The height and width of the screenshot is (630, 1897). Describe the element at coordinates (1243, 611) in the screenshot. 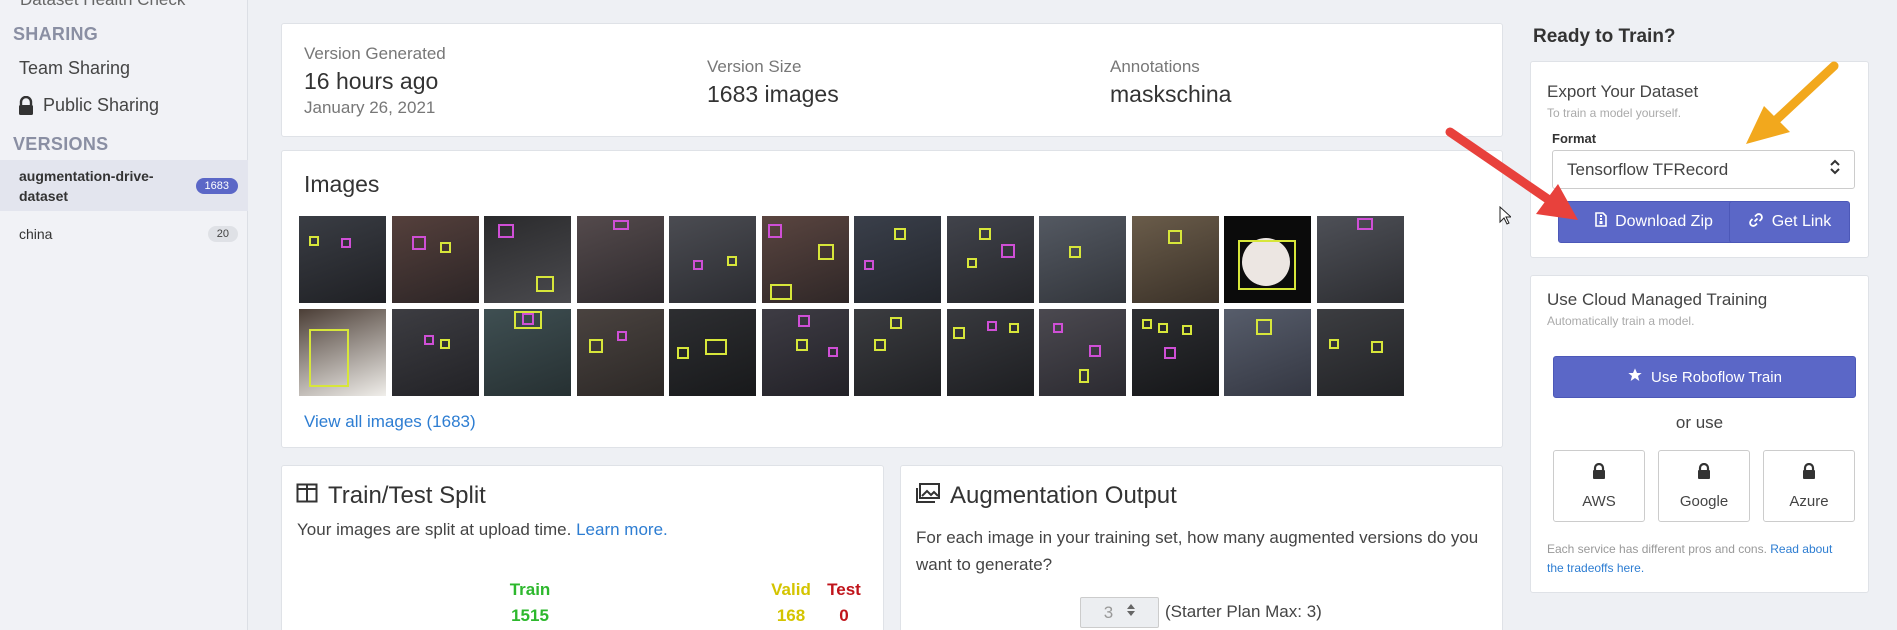

I see `plan-max-note: (Starter Plan Max: 3)` at that location.